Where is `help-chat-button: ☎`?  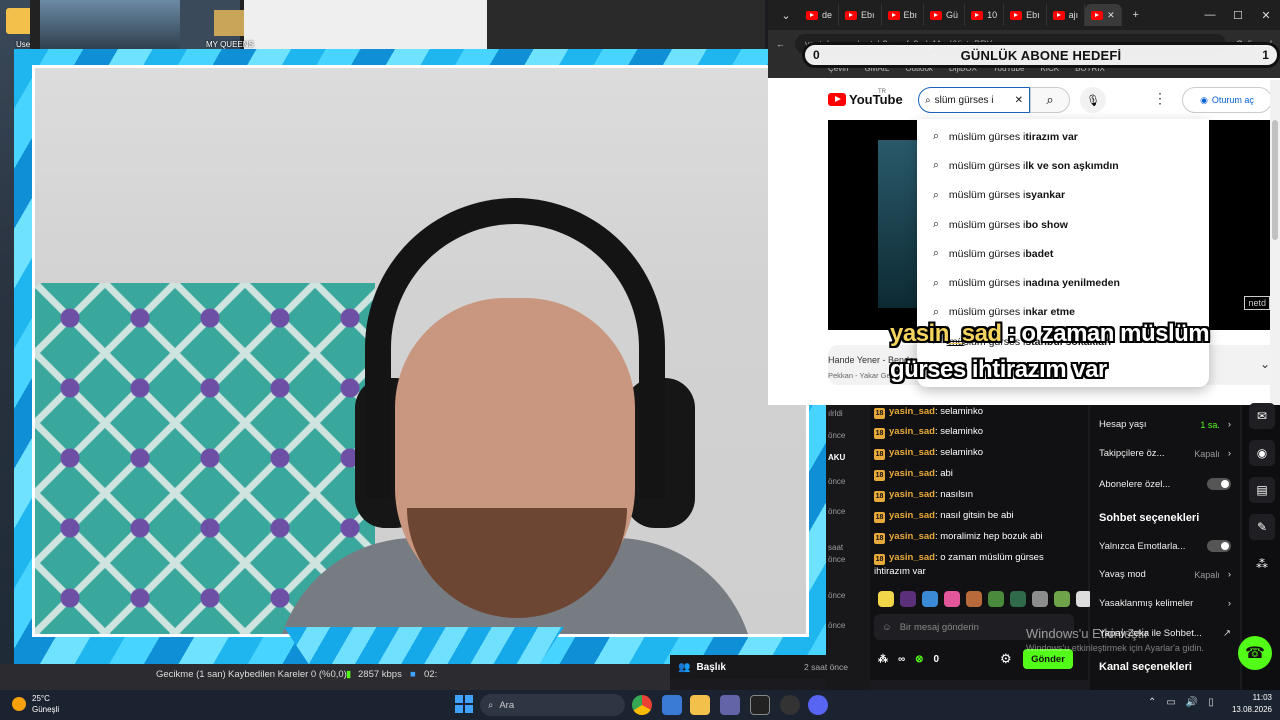
help-chat-button: ☎ is located at coordinates (1255, 653).